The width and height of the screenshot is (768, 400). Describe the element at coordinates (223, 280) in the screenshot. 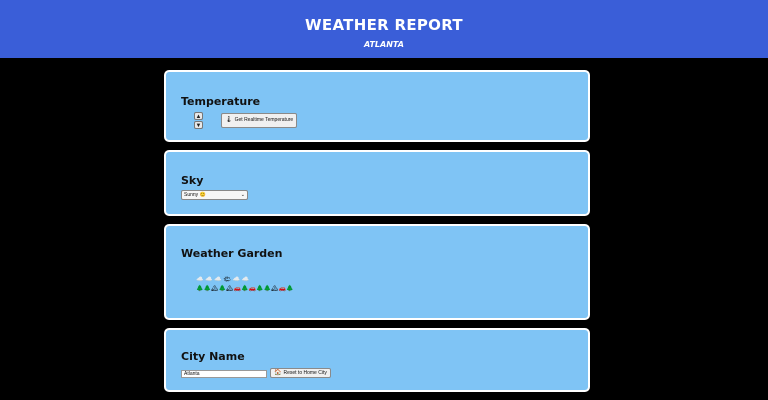

I see `garden-sky-row: ☁️ ☁️ ☁️ 🌤 ☁️ ☁️` at that location.